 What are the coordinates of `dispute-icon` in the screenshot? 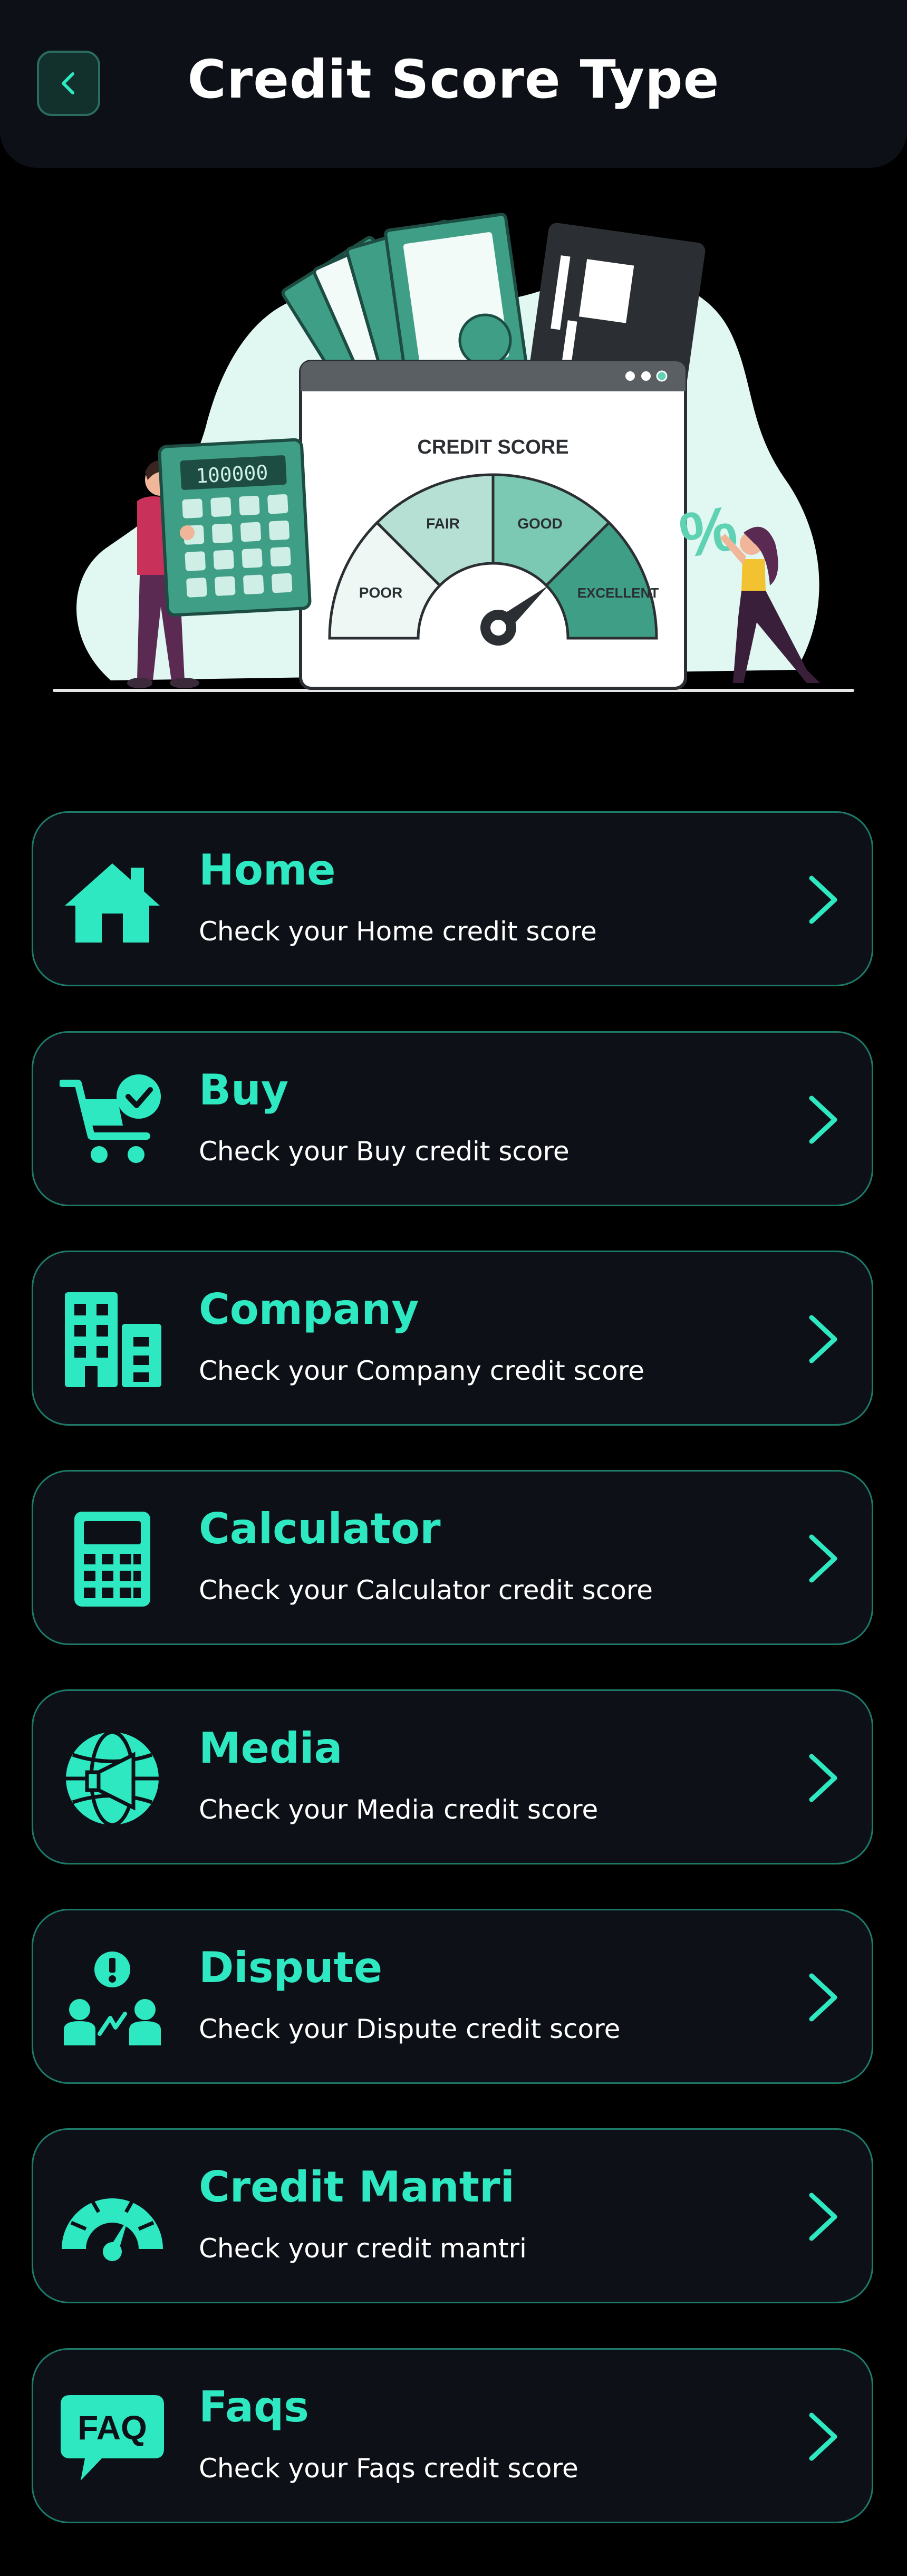 It's located at (112, 1999).